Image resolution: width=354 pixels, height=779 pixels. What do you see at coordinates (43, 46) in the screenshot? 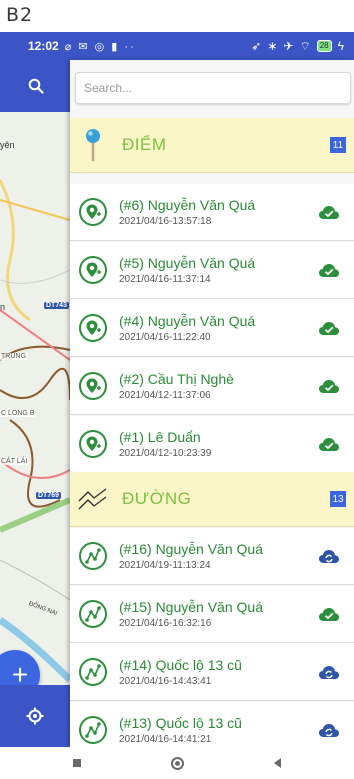
I see `status-time: 12:02` at bounding box center [43, 46].